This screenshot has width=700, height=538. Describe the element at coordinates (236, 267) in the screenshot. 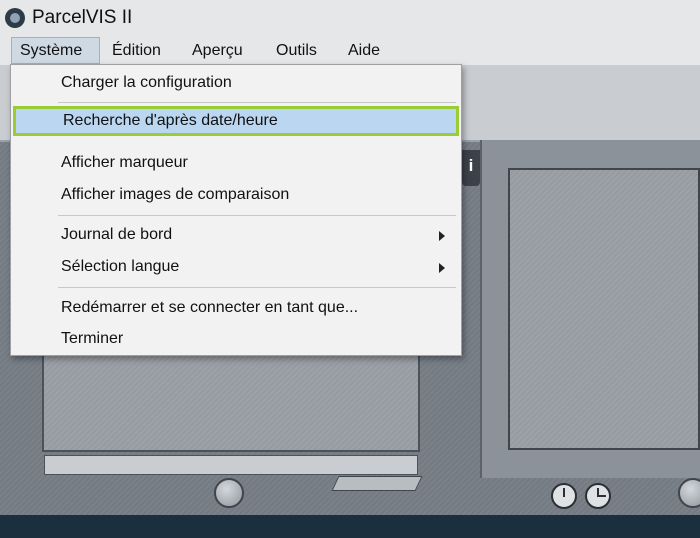

I see `menu-item-selection-langue: Sélection langue` at that location.